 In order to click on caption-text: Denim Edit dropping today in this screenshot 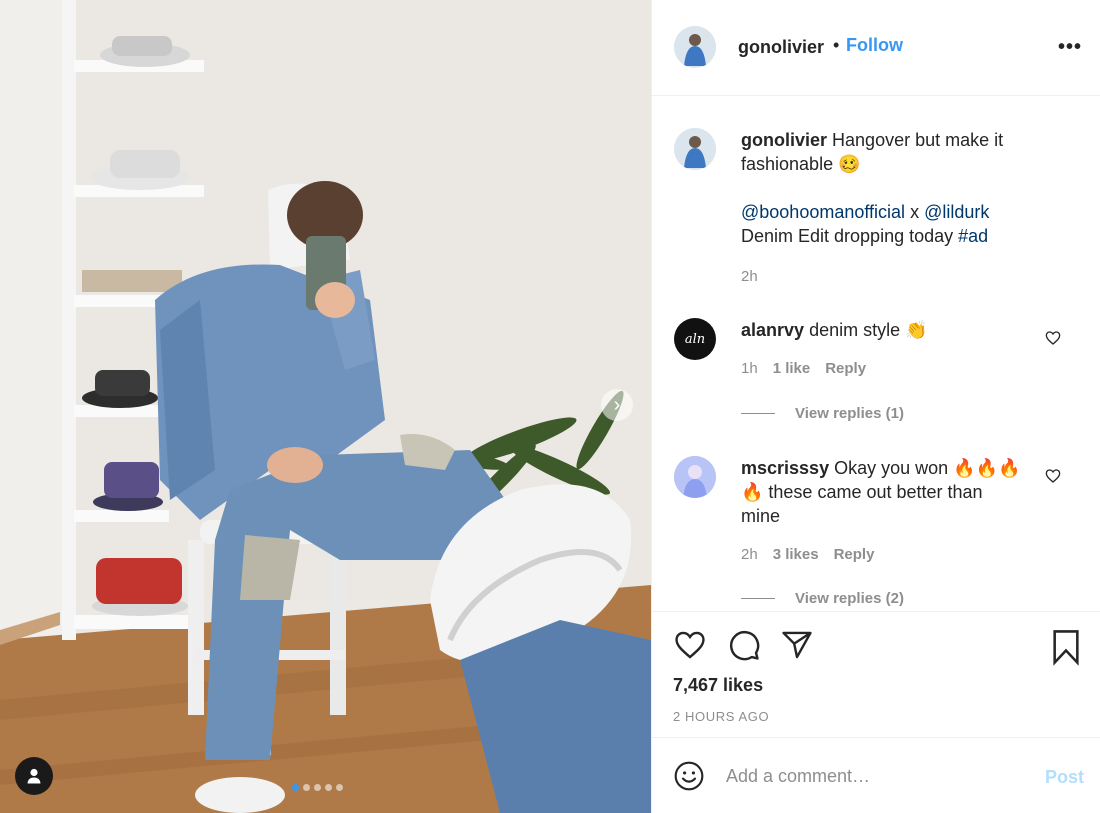, I will do `click(850, 236)`.